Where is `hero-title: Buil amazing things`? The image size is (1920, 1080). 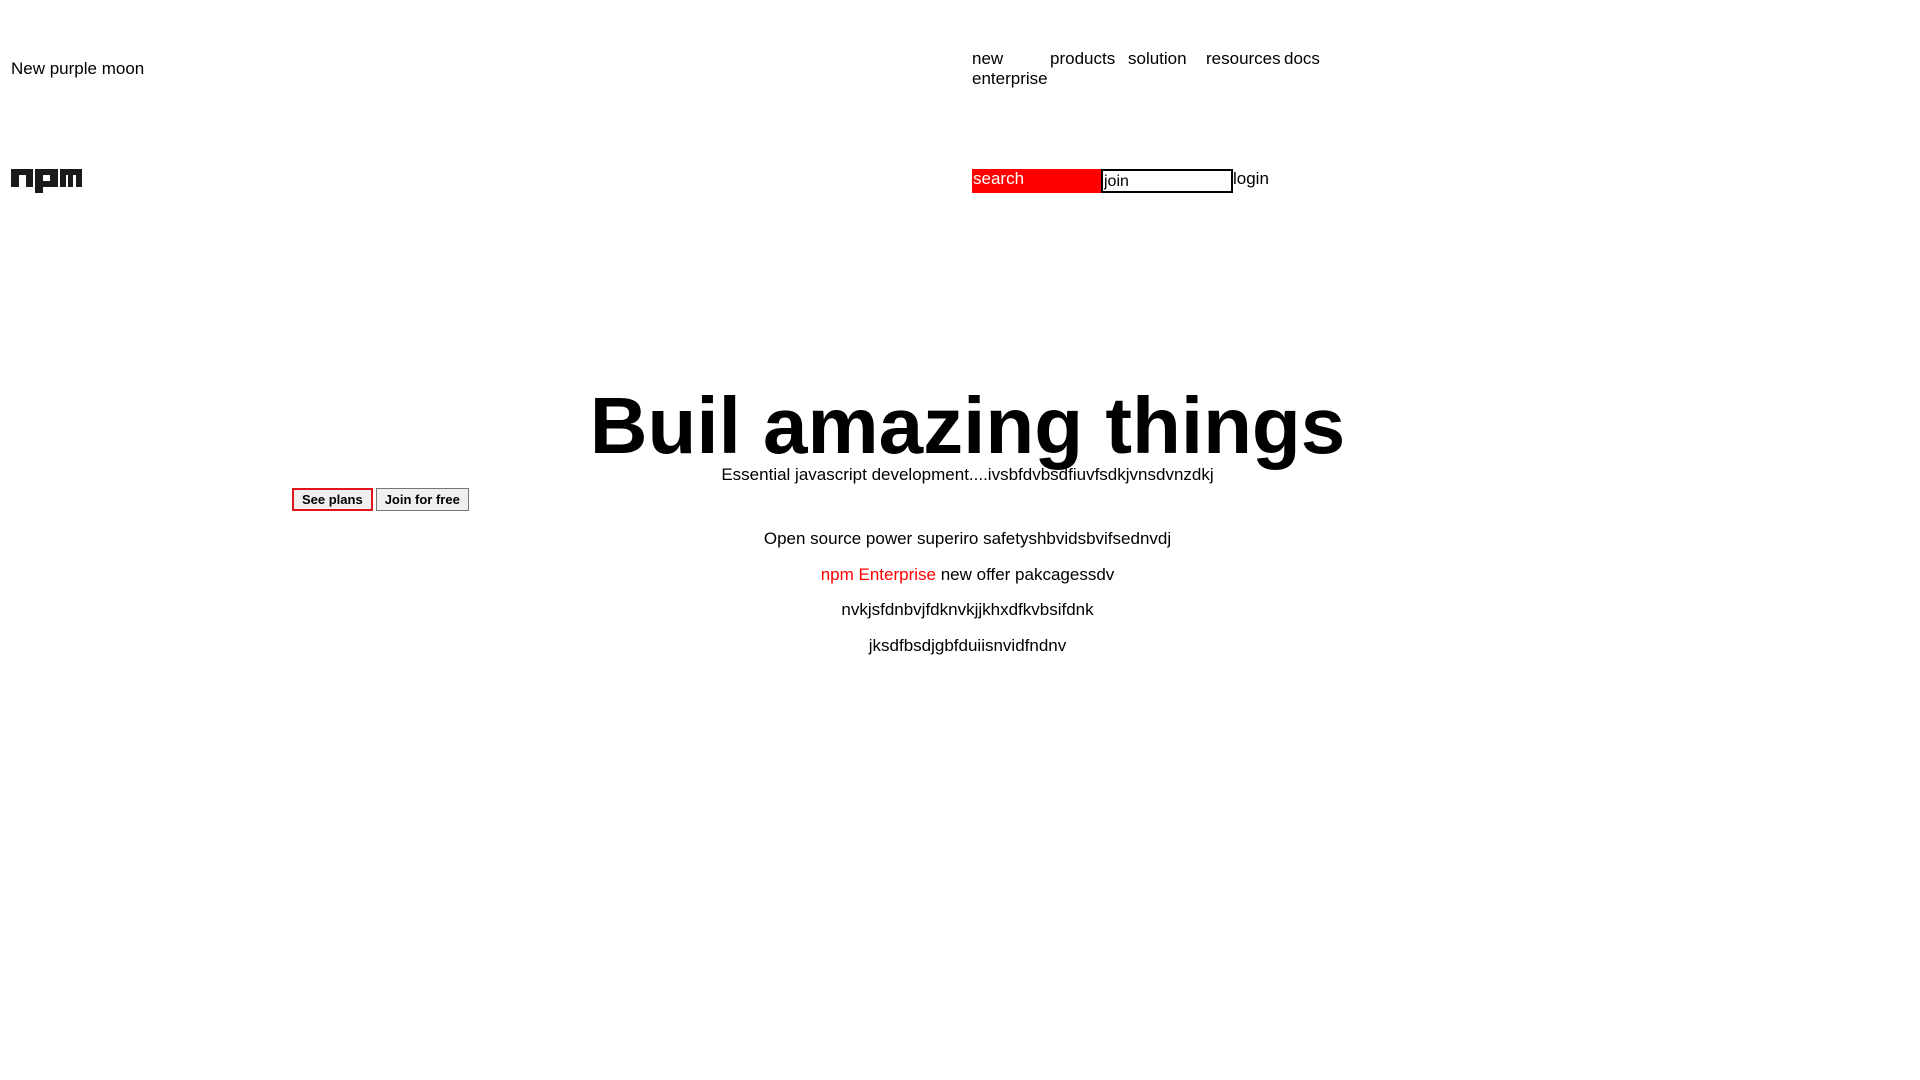 hero-title: Buil amazing things is located at coordinates (967, 425).